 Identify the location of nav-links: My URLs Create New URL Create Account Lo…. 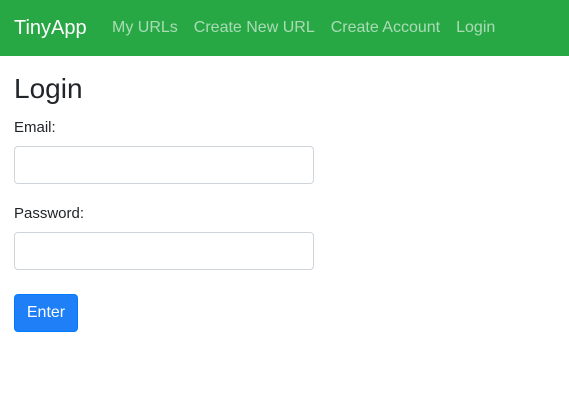
(303, 28).